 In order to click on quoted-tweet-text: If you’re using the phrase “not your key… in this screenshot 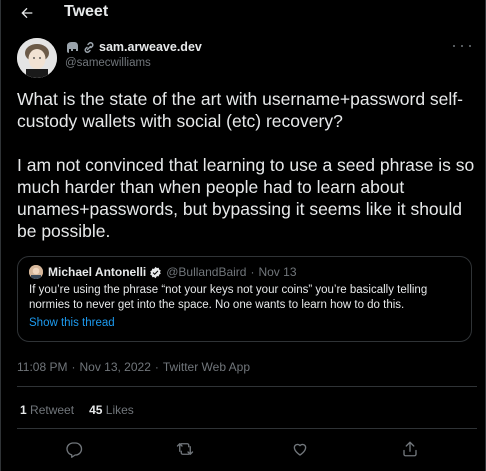, I will do `click(228, 297)`.